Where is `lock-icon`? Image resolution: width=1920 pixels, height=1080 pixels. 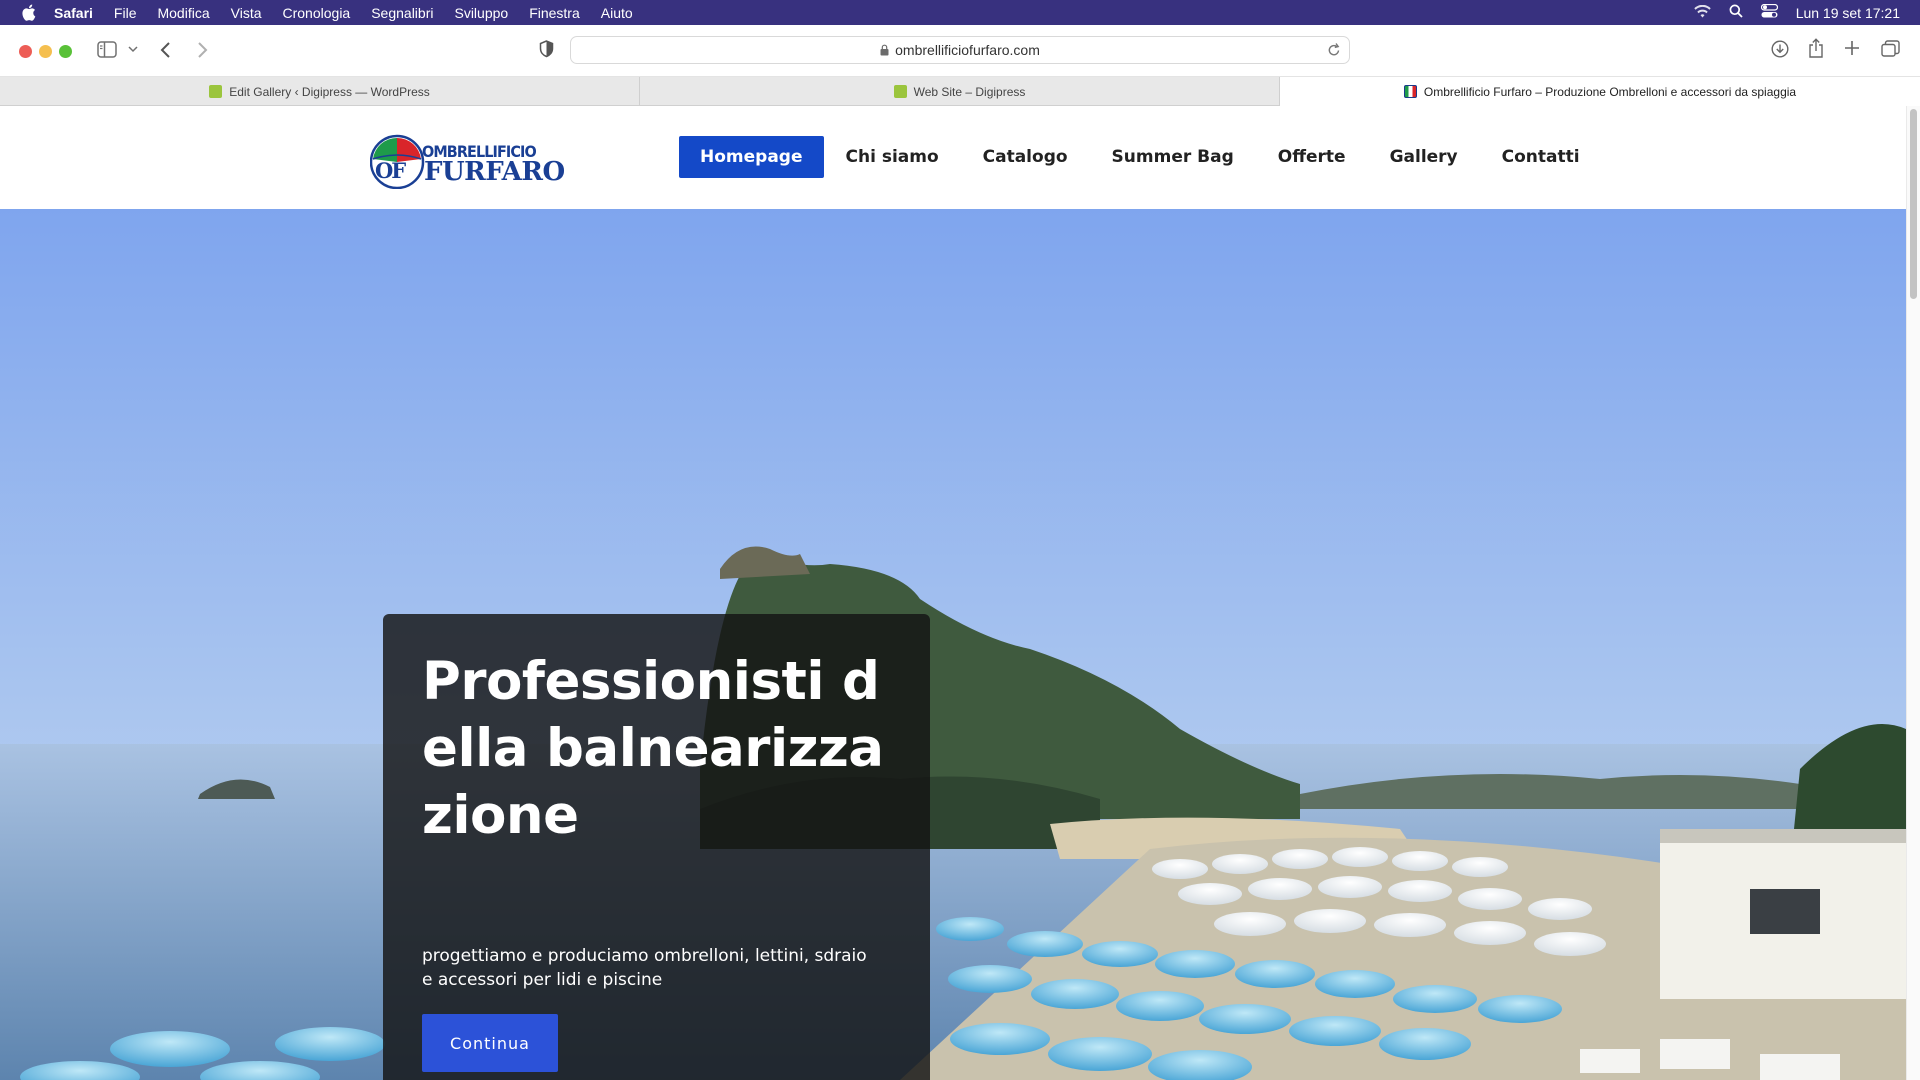 lock-icon is located at coordinates (884, 50).